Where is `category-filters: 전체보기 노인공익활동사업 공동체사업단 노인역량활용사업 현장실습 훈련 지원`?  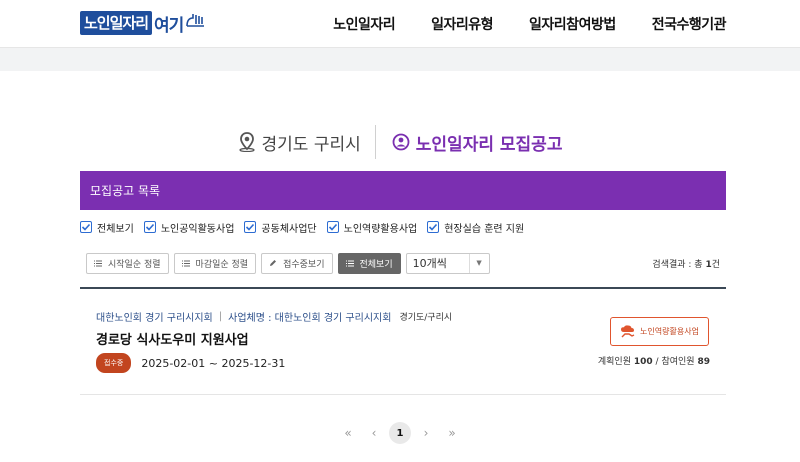 category-filters: 전체보기 노인공익활동사업 공동체사업단 노인역량활용사업 현장실습 훈련 지원 is located at coordinates (307, 227).